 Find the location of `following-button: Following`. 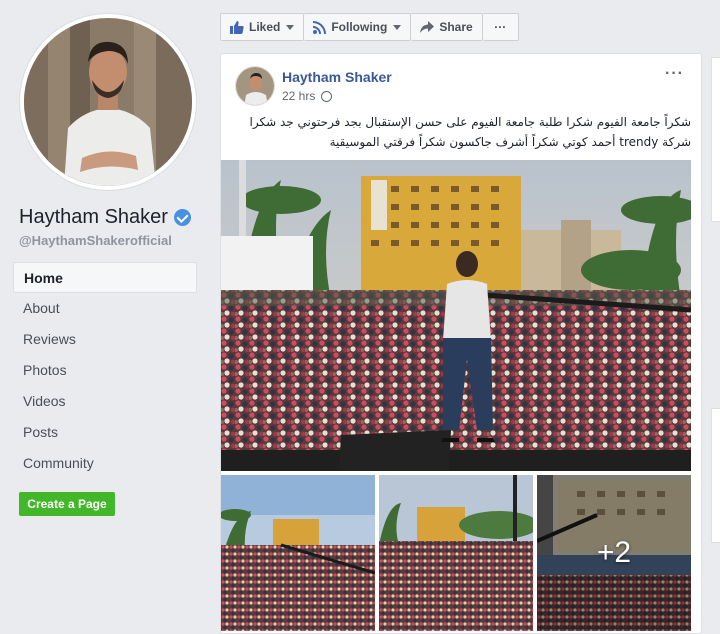

following-button: Following is located at coordinates (358, 27).